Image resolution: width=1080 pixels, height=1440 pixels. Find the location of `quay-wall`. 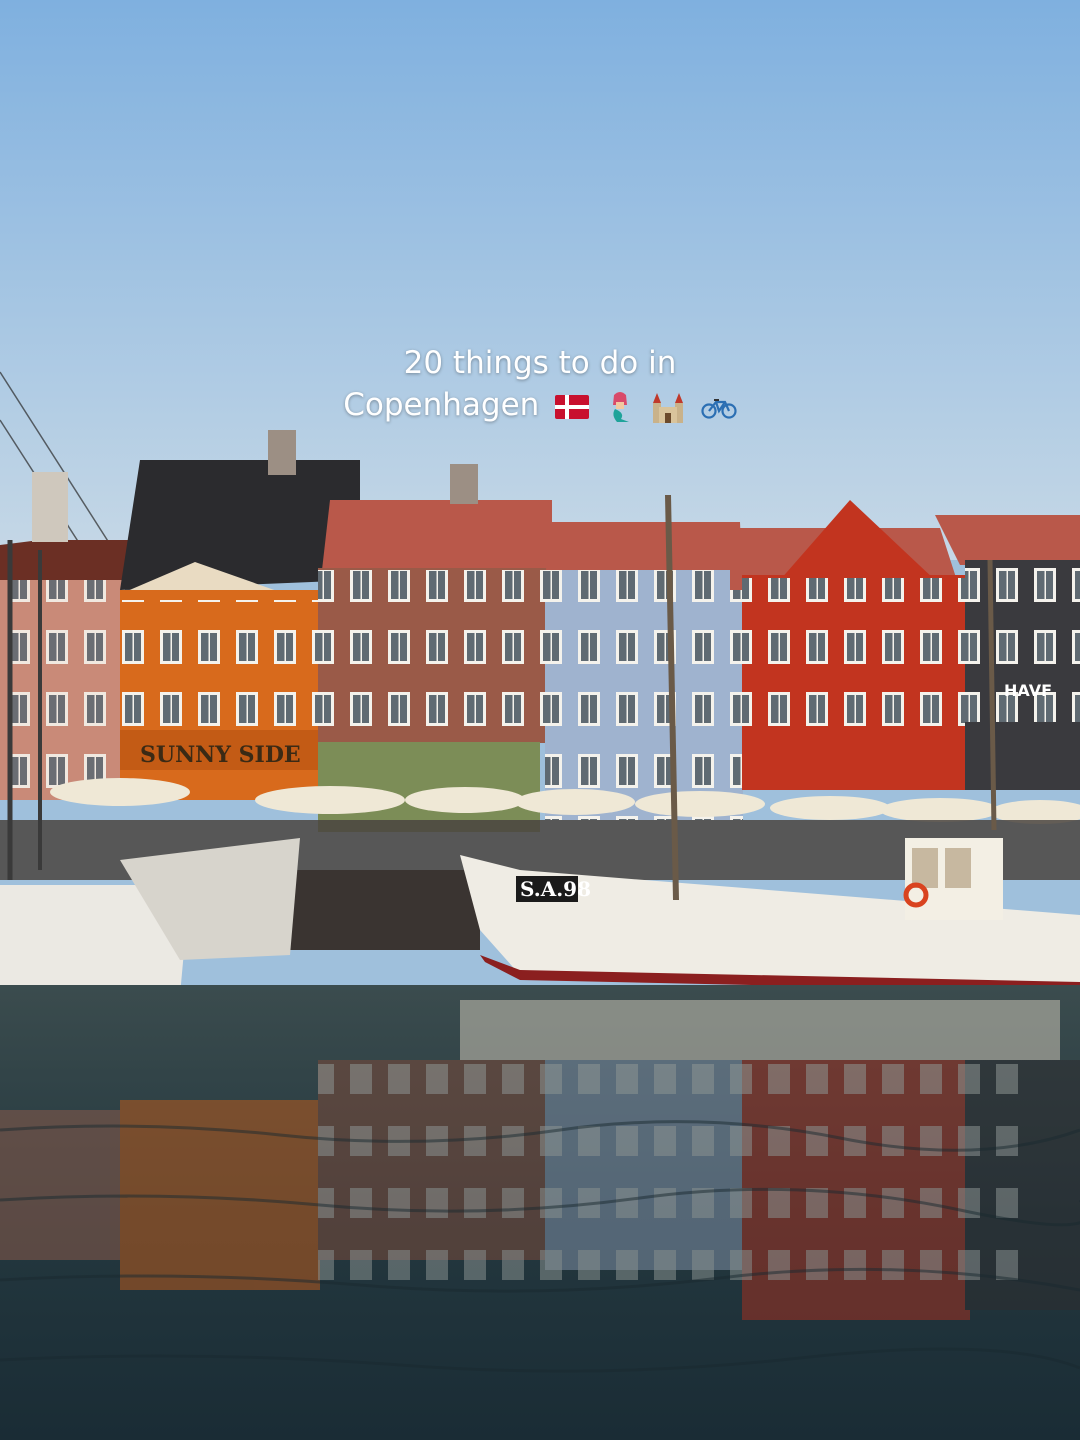

quay-wall is located at coordinates (380, 910).